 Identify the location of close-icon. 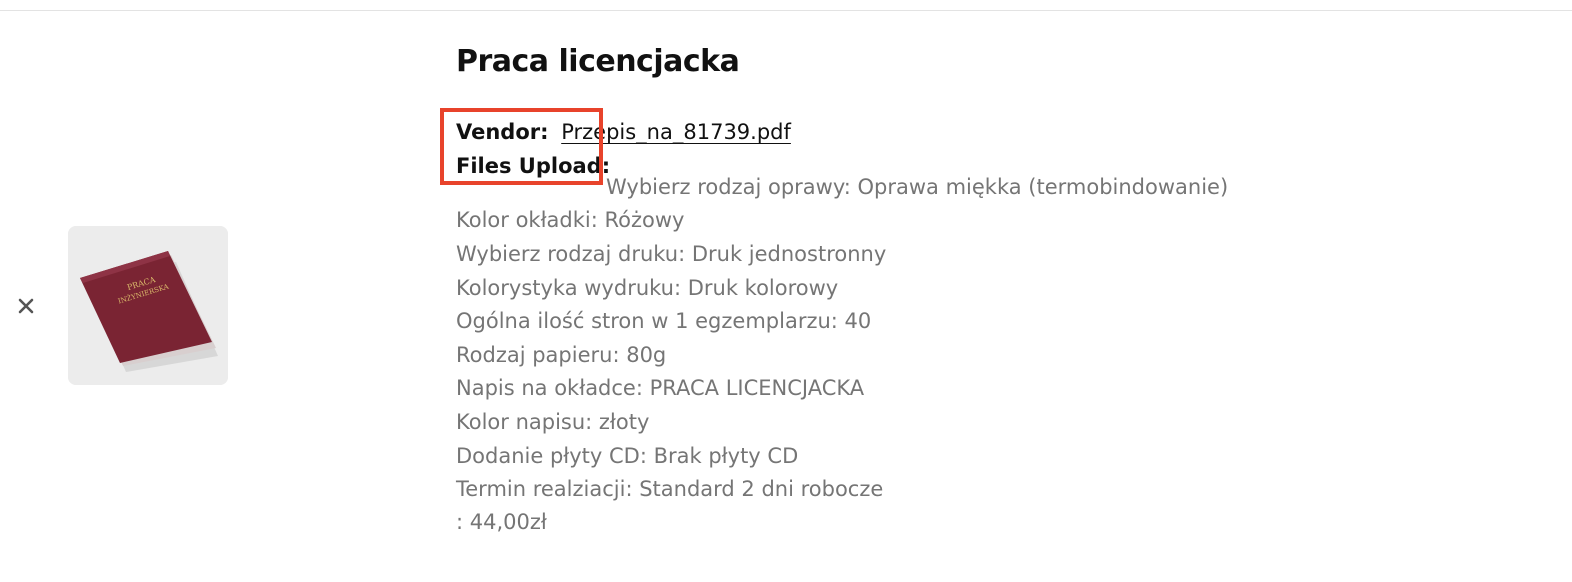
(26, 306).